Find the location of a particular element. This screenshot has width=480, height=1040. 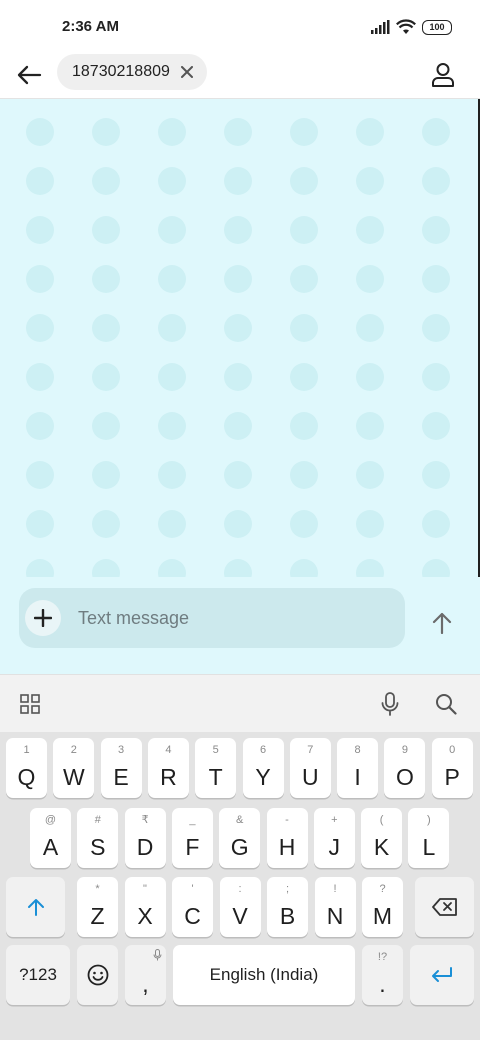

key-t: 5T is located at coordinates (216, 768).